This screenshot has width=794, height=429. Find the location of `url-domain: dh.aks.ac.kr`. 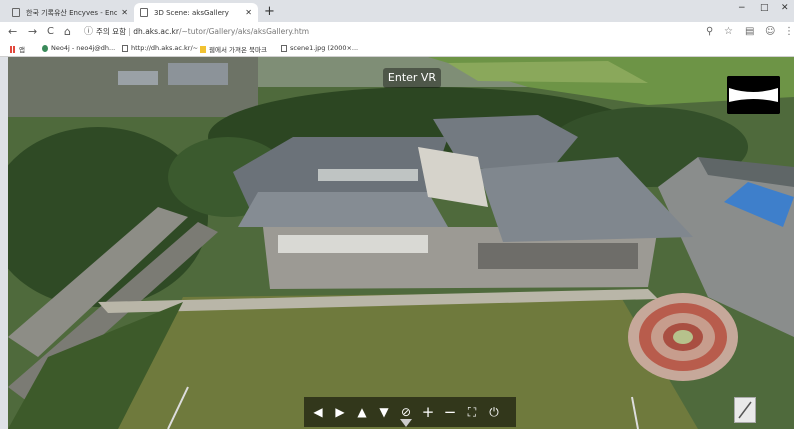

url-domain: dh.aks.ac.kr is located at coordinates (156, 31).